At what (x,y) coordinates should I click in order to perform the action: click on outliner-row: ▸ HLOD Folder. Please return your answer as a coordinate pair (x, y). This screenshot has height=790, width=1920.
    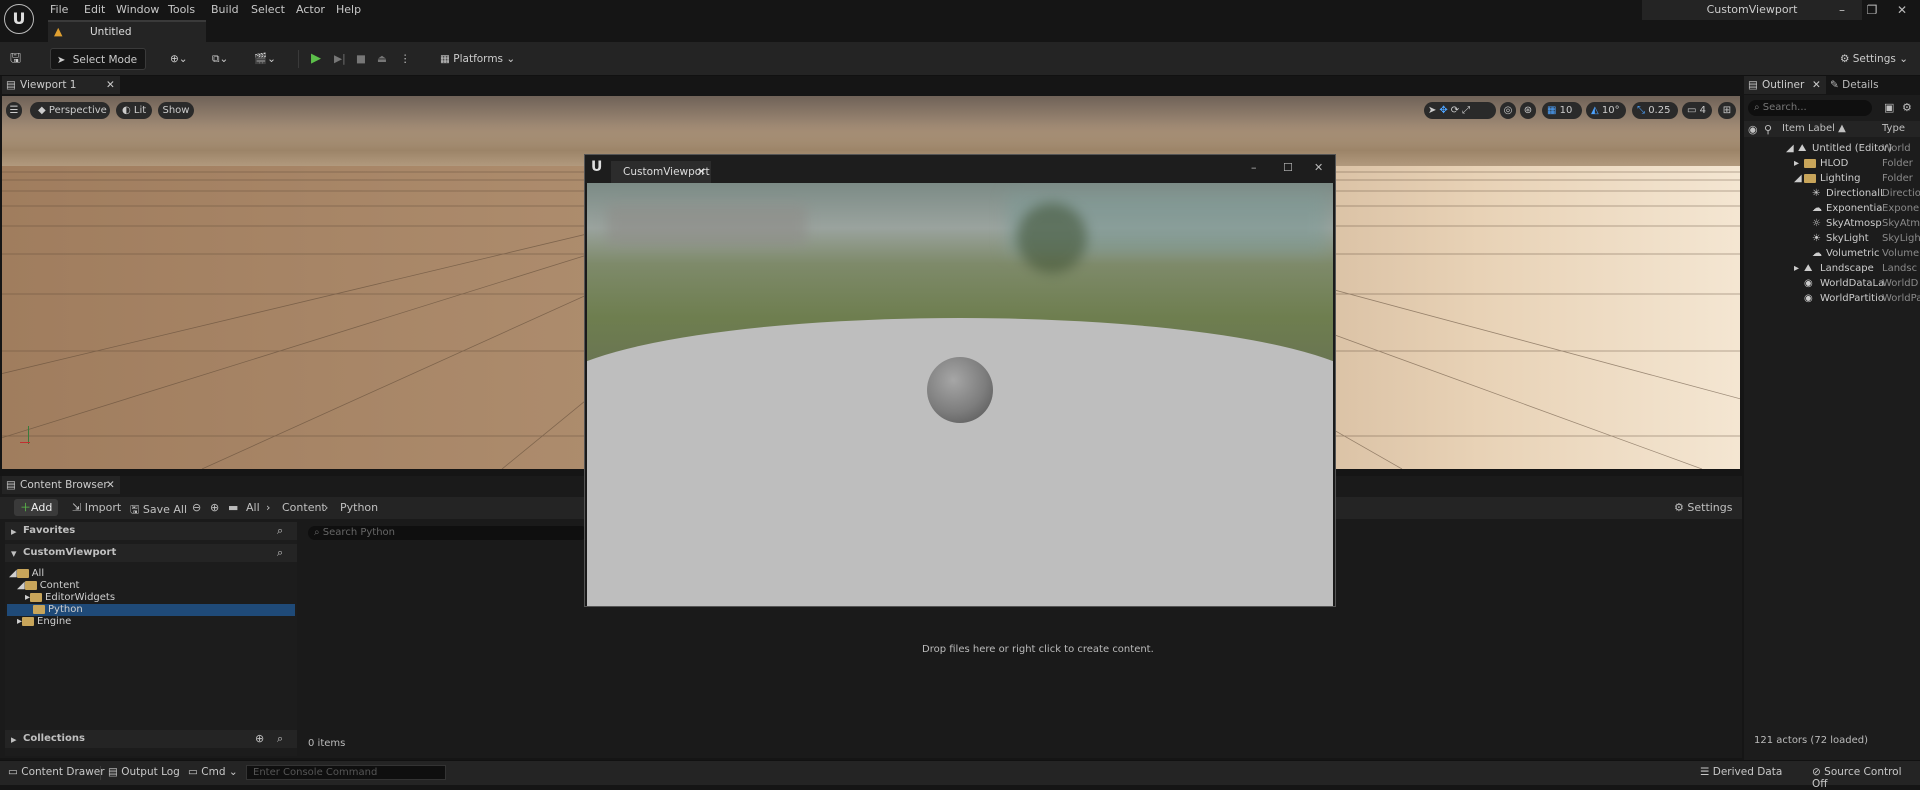
    Looking at the image, I should click on (1832, 163).